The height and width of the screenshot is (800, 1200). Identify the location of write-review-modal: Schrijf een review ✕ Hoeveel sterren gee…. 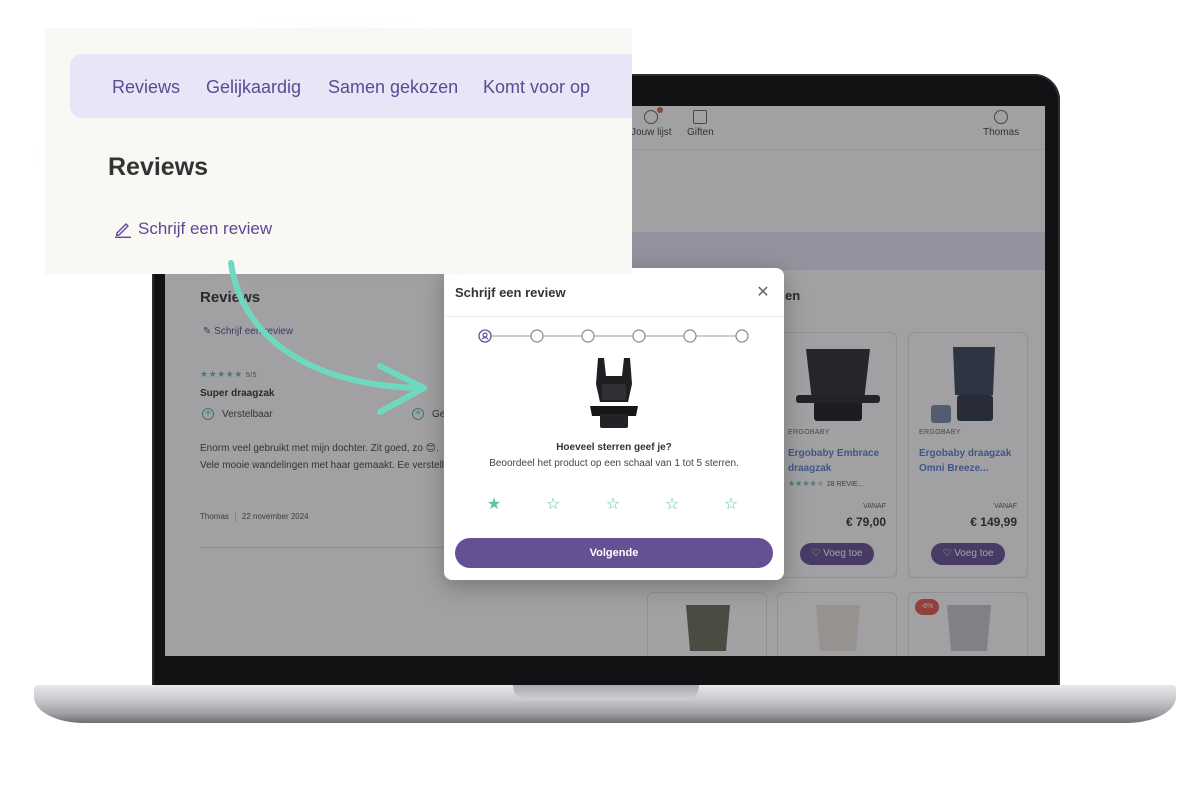
(614, 424).